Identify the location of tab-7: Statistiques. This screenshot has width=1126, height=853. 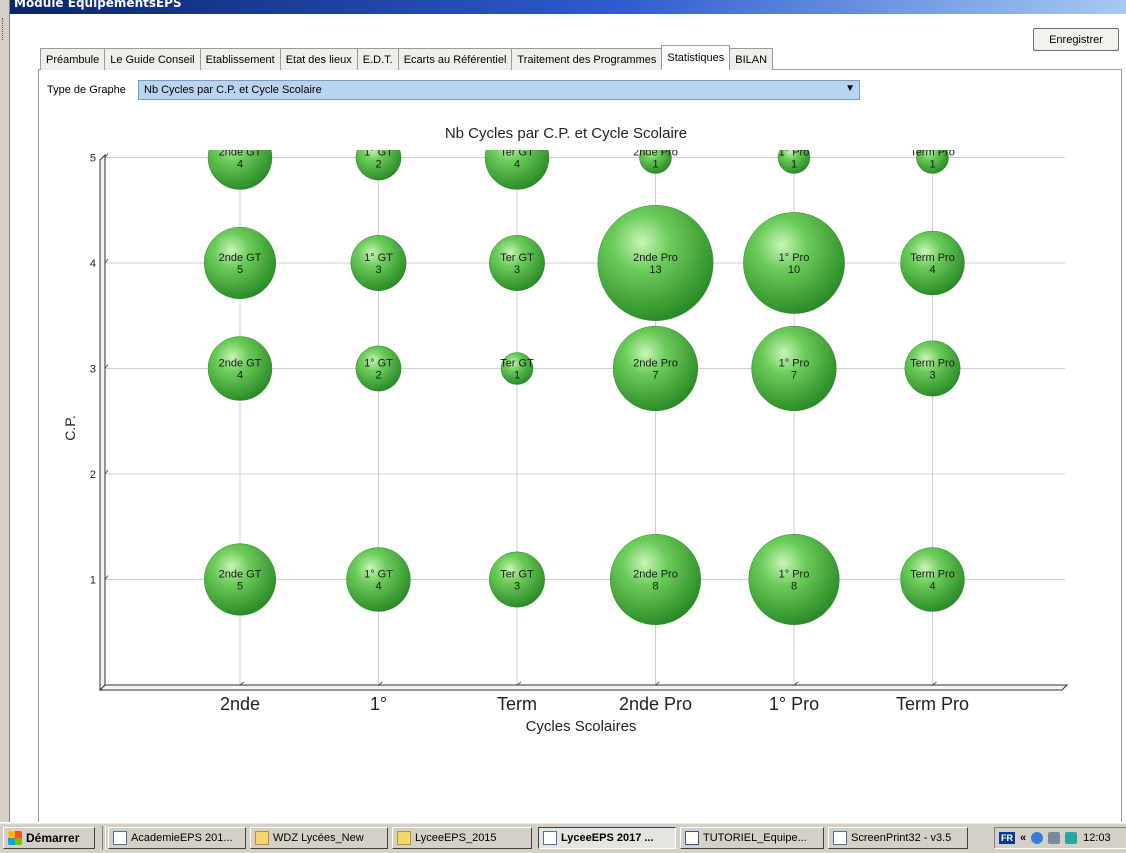
(696, 57).